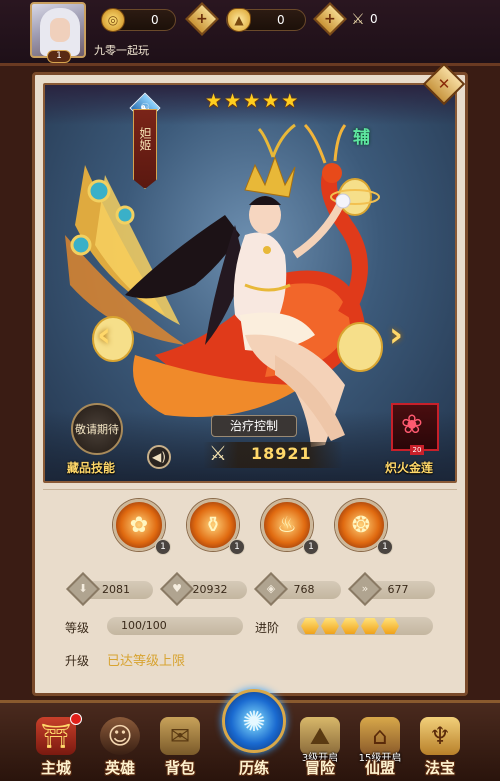 Image resolution: width=500 pixels, height=781 pixels. What do you see at coordinates (159, 457) in the screenshot?
I see `voice-speaker-icon: ◀)` at bounding box center [159, 457].